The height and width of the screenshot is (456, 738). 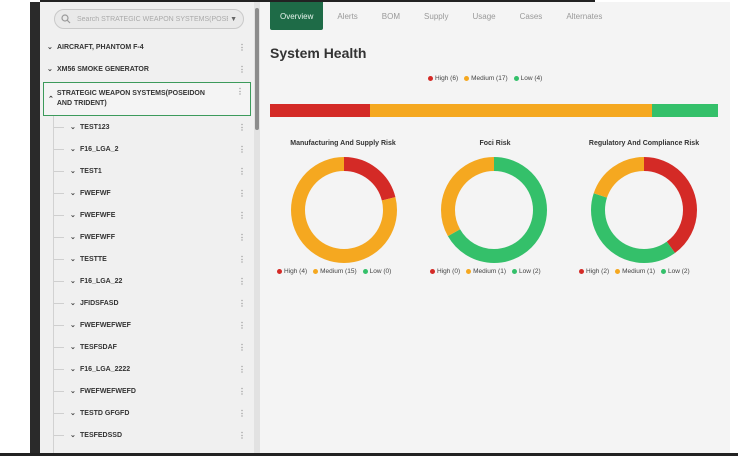 What do you see at coordinates (148, 259) in the screenshot?
I see `tree-item: ⌄ TESTTE ⋮` at bounding box center [148, 259].